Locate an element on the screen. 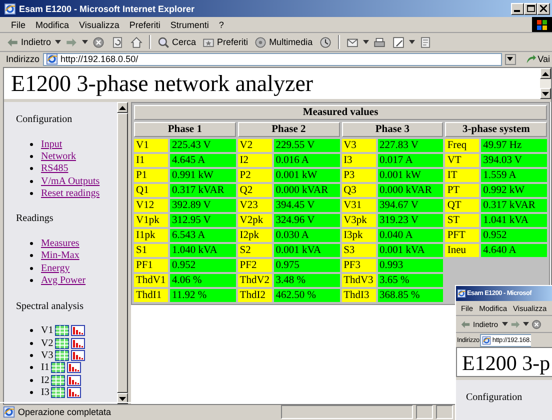  media-button: Multimedia is located at coordinates (283, 42).